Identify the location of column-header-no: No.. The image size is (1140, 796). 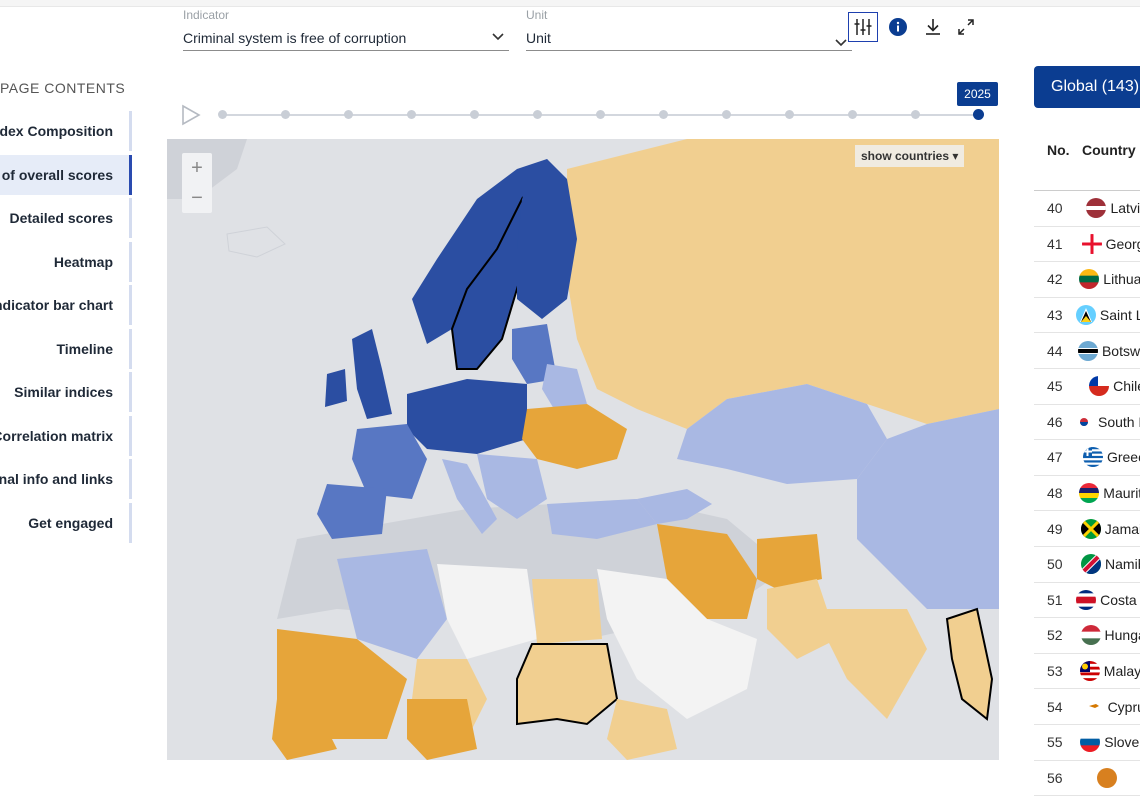
(1058, 150).